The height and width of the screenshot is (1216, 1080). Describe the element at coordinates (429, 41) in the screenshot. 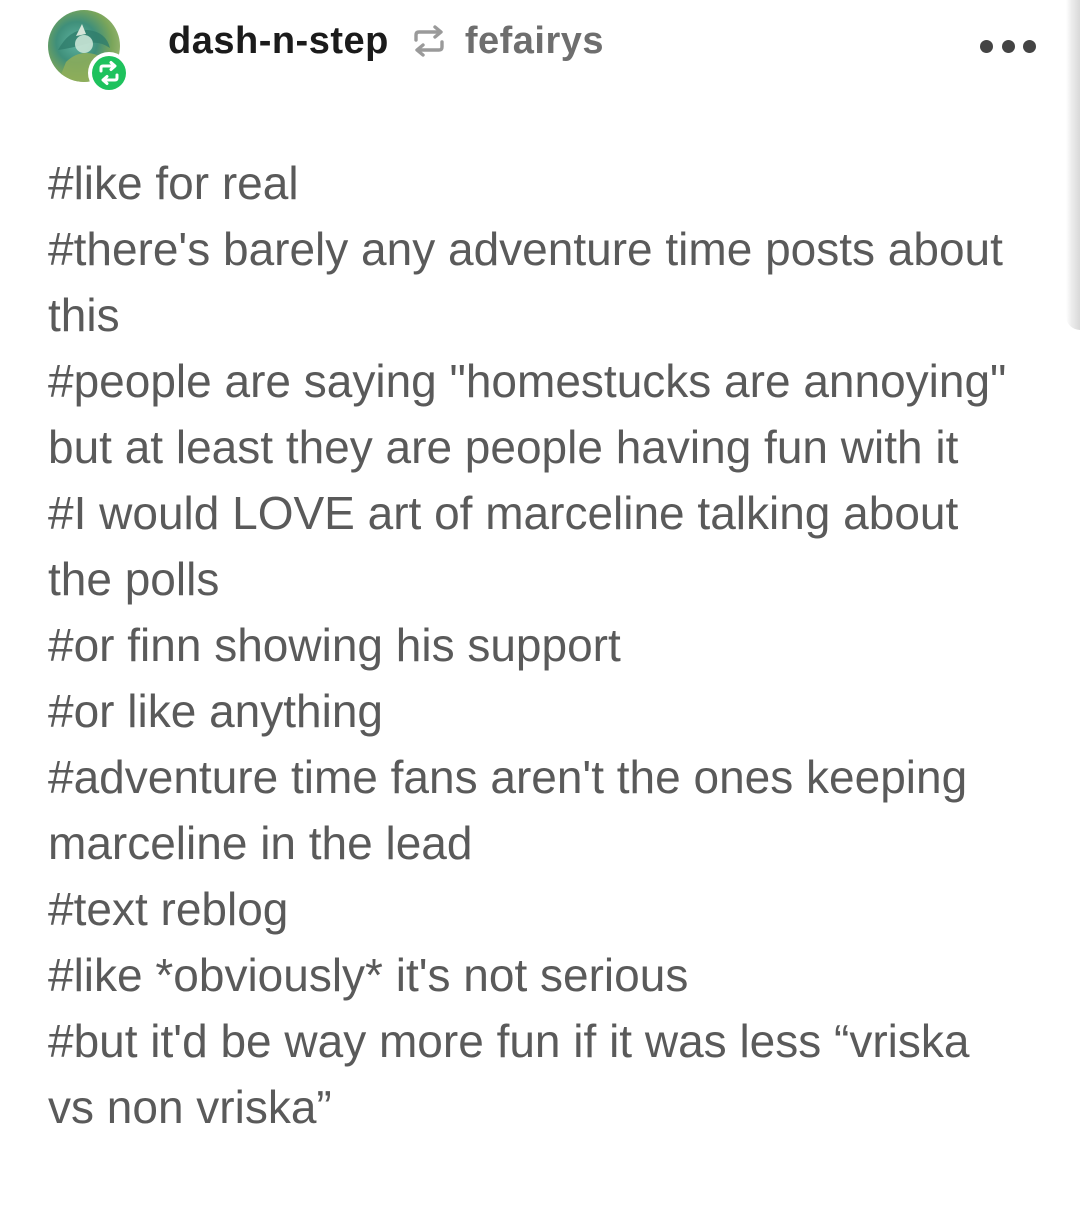

I see `reblog-arrow-icon` at that location.